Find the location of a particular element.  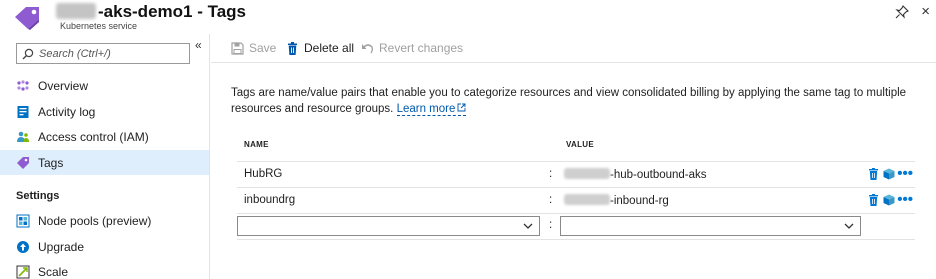

external-link-icon is located at coordinates (461, 107).